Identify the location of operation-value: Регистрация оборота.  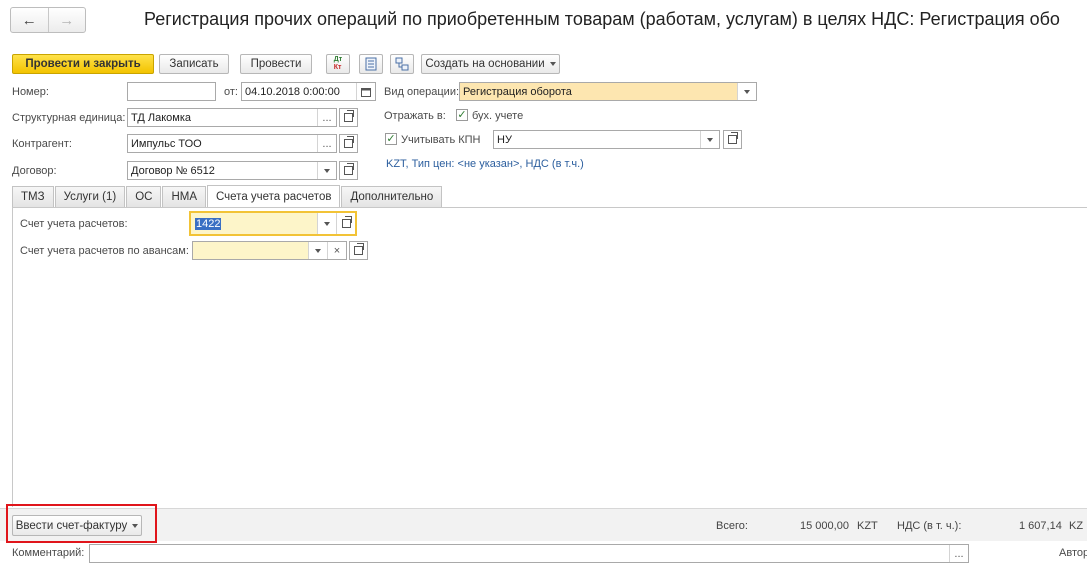
(517, 91).